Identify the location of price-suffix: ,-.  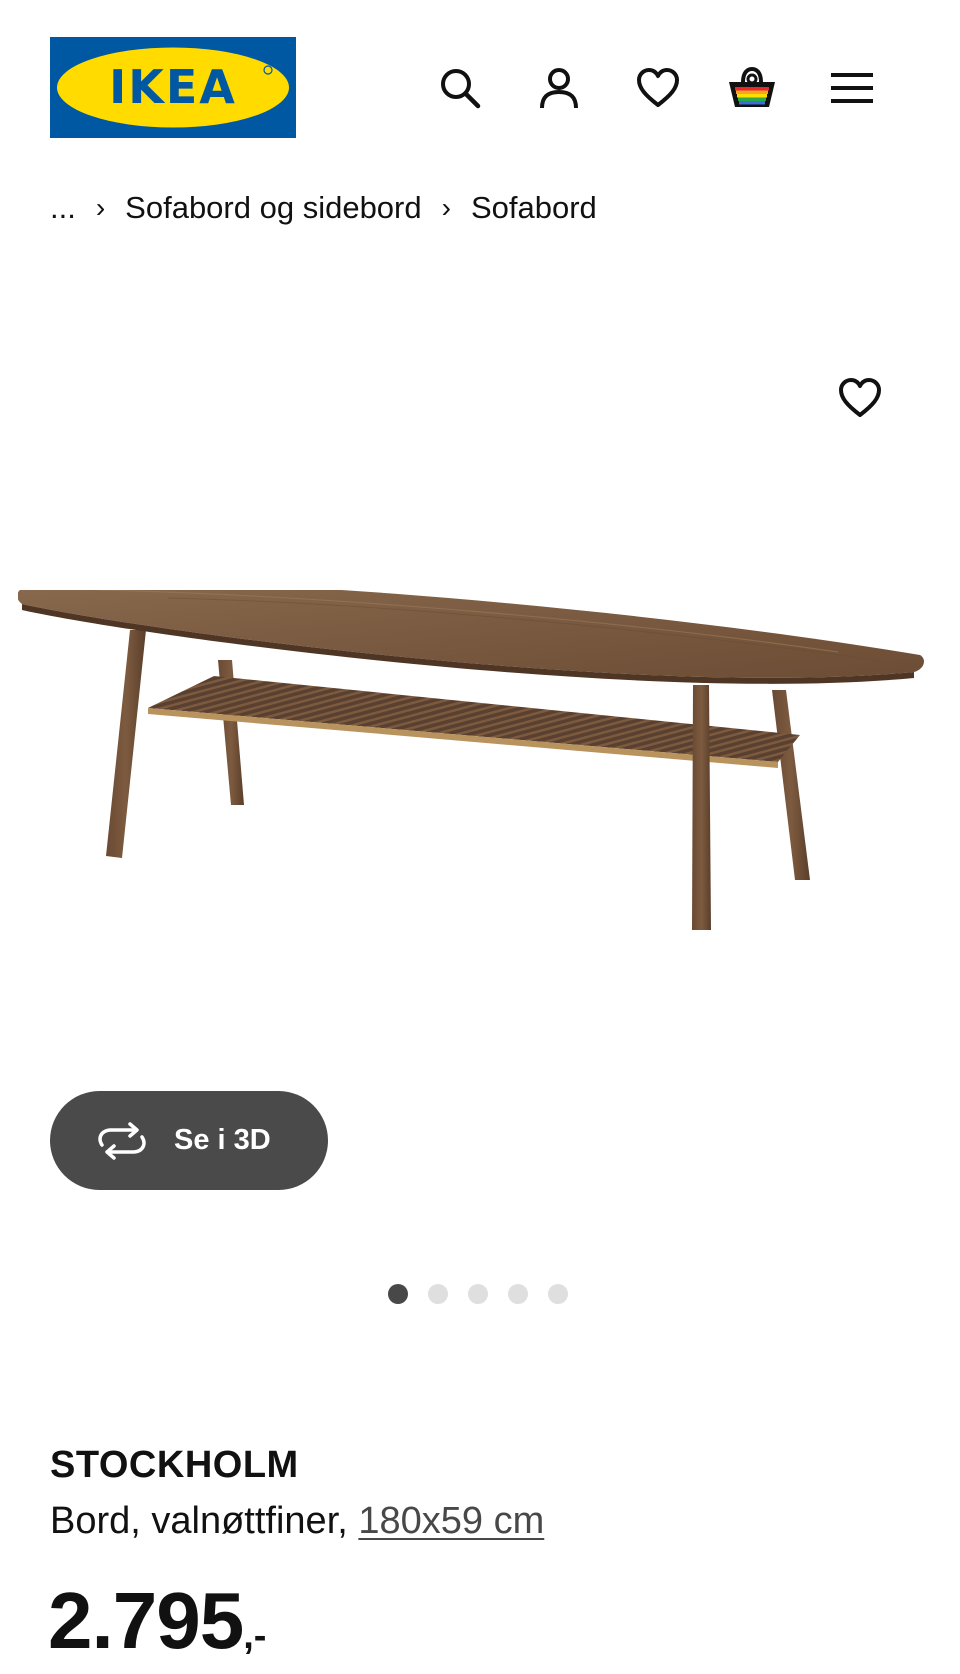
(255, 1636).